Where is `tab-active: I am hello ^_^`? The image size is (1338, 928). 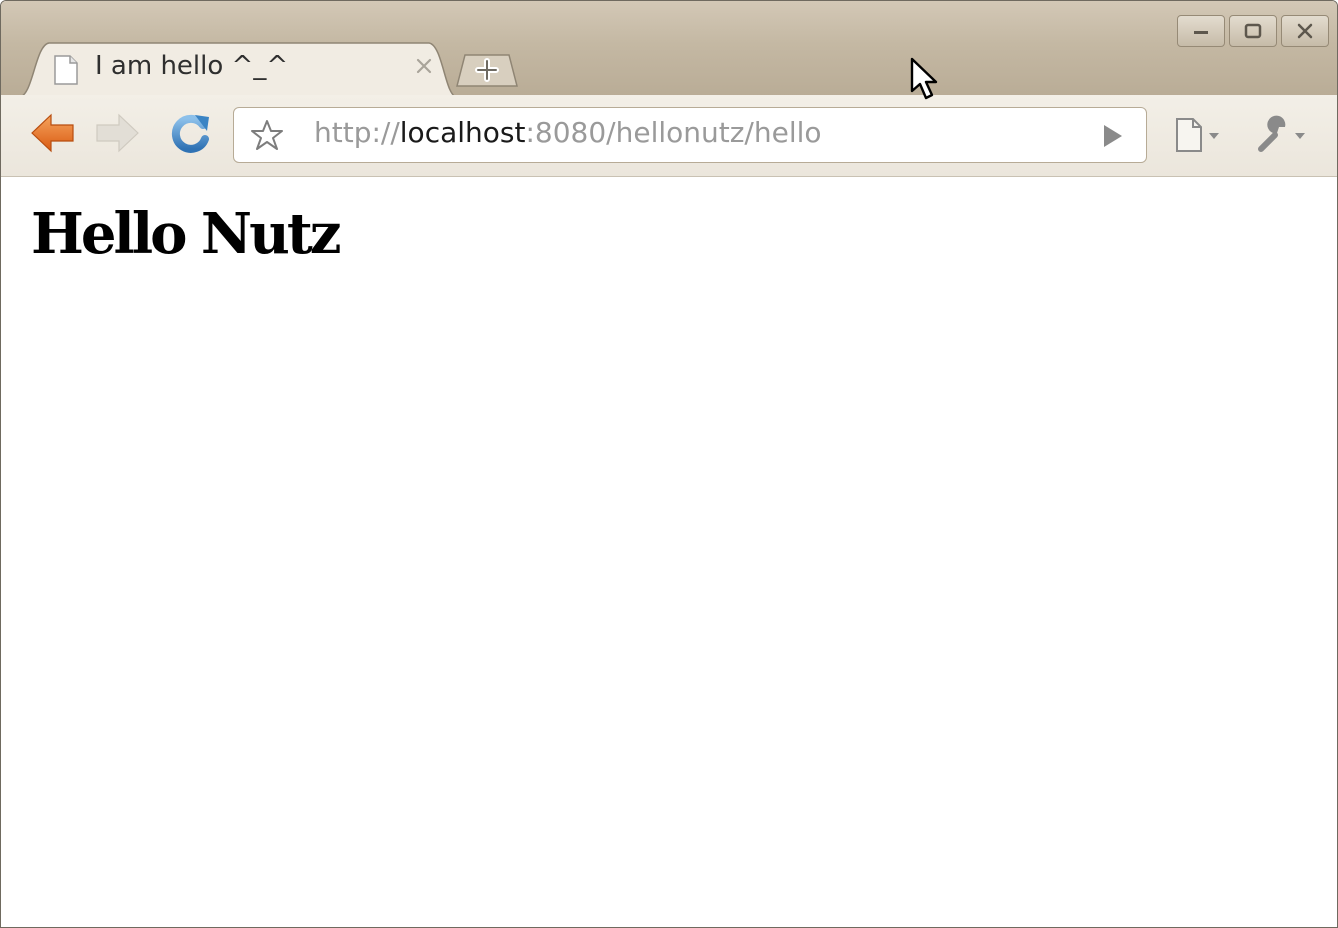
tab-active: I am hello ^_^ is located at coordinates (238, 69).